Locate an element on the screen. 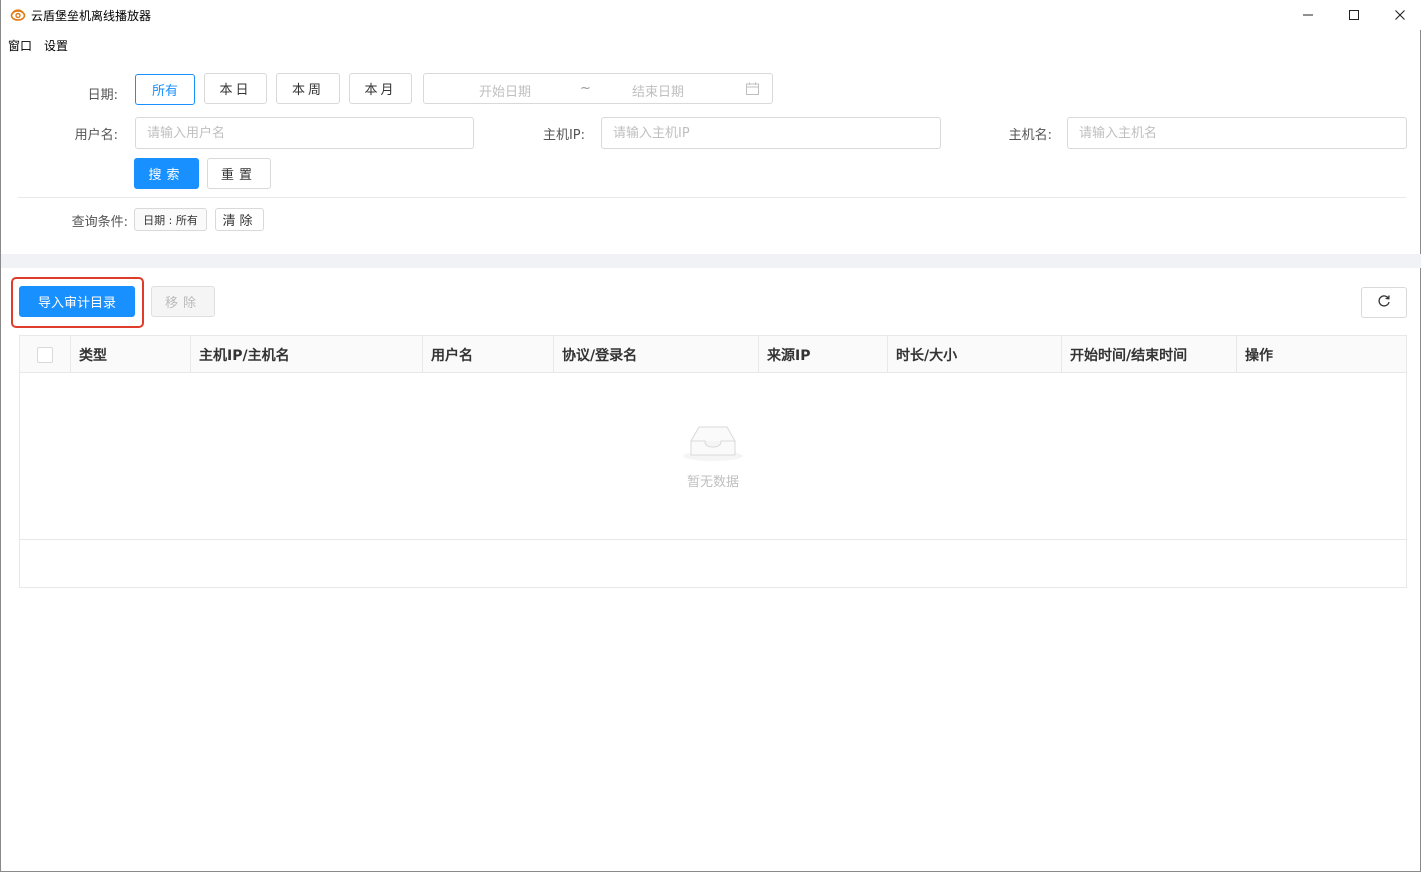  host-name-label: 主机名: is located at coordinates (1030, 135).